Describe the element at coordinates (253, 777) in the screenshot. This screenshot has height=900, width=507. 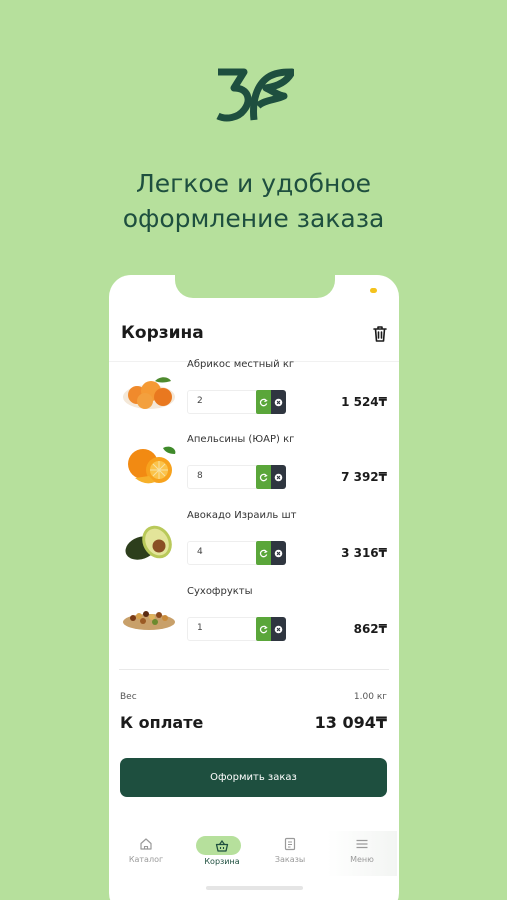
I see `checkout-button: Оформить заказ` at that location.